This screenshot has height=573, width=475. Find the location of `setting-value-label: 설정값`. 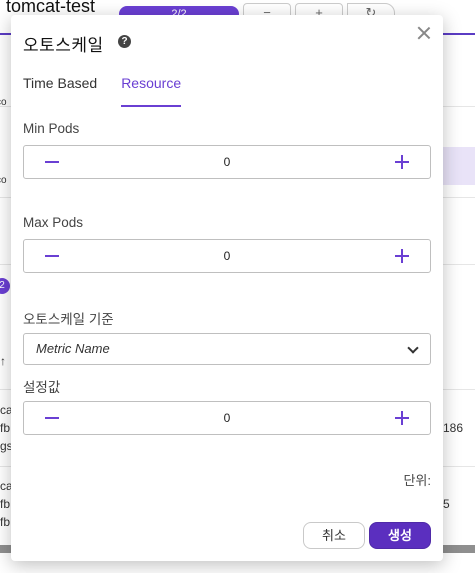

setting-value-label: 설정값 is located at coordinates (42, 387).